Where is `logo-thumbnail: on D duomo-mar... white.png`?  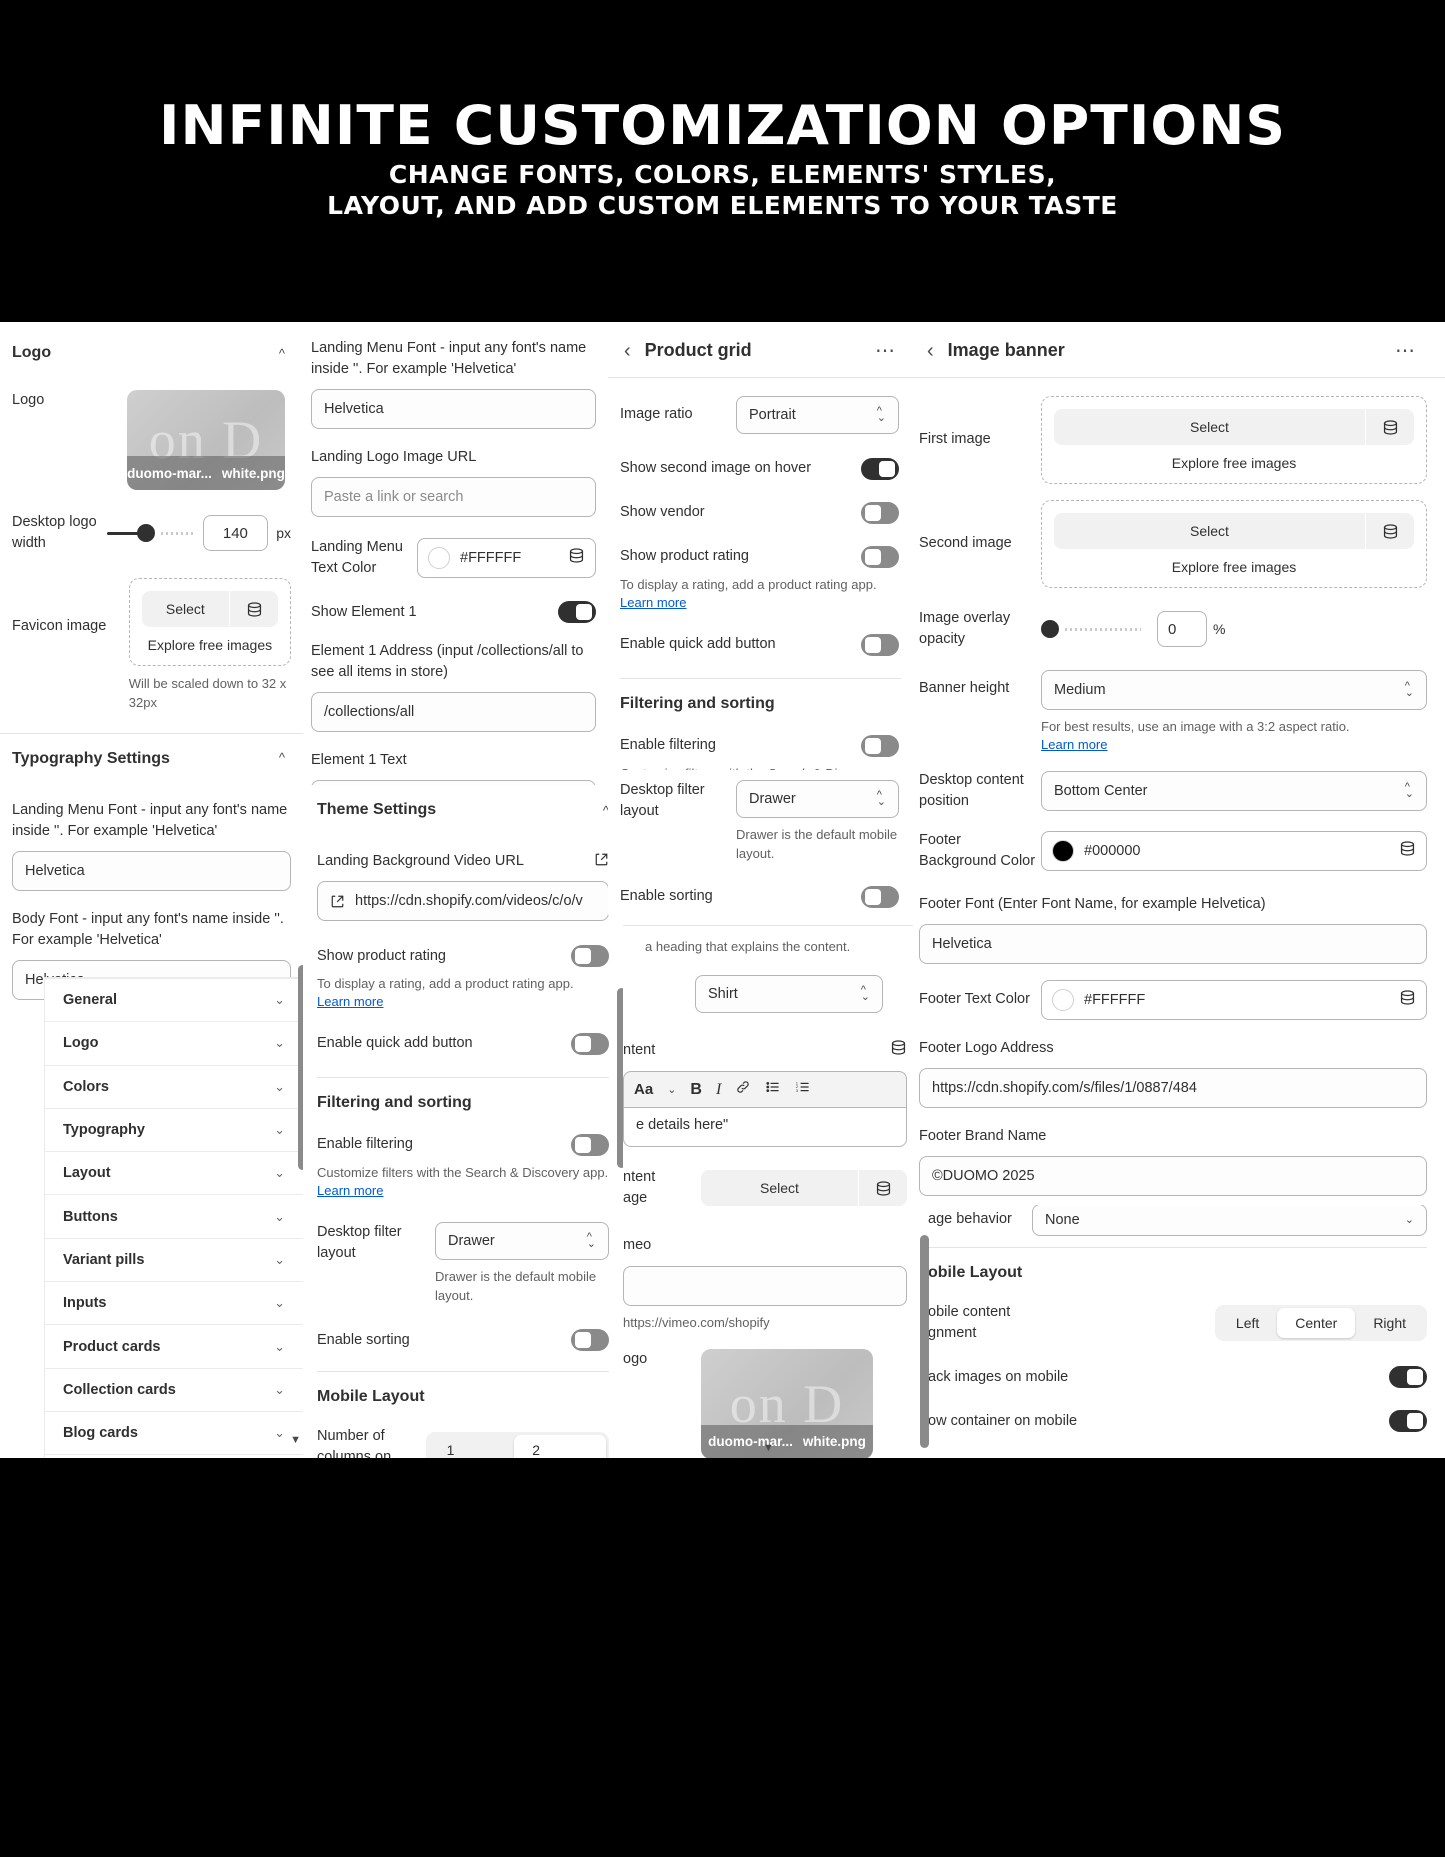
logo-thumbnail: on D duomo-mar... white.png is located at coordinates (206, 440).